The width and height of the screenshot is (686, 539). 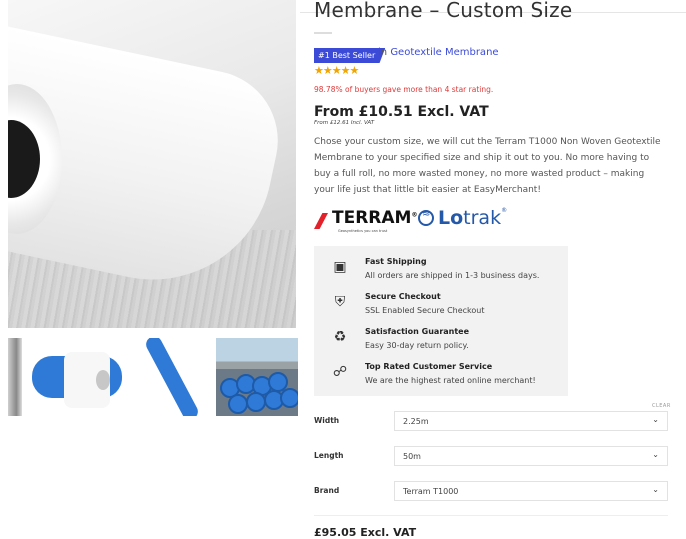 What do you see at coordinates (340, 372) in the screenshot?
I see `handshake-icon: ☍` at bounding box center [340, 372].